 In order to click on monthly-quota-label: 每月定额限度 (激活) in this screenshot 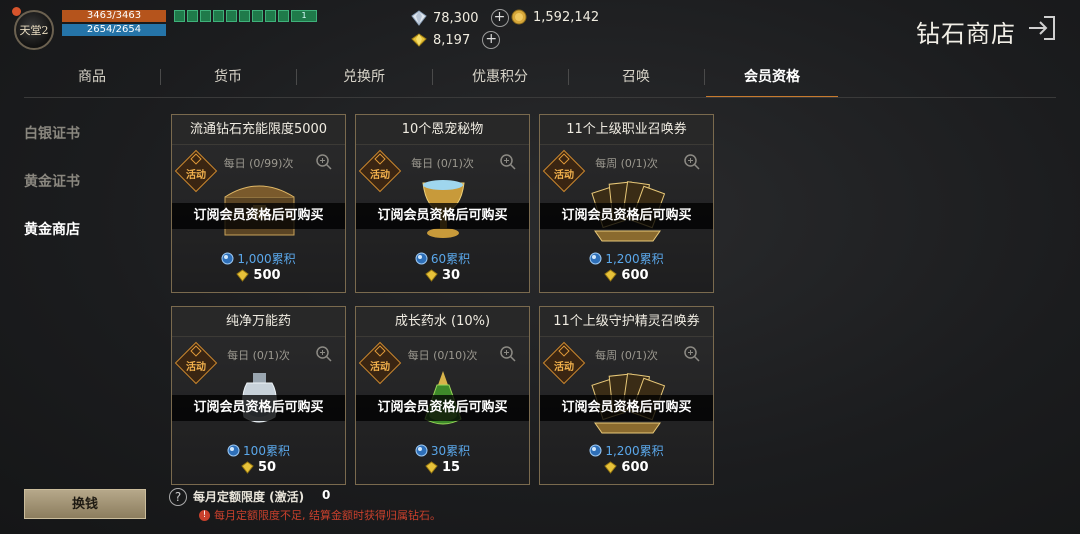, I will do `click(249, 497)`.